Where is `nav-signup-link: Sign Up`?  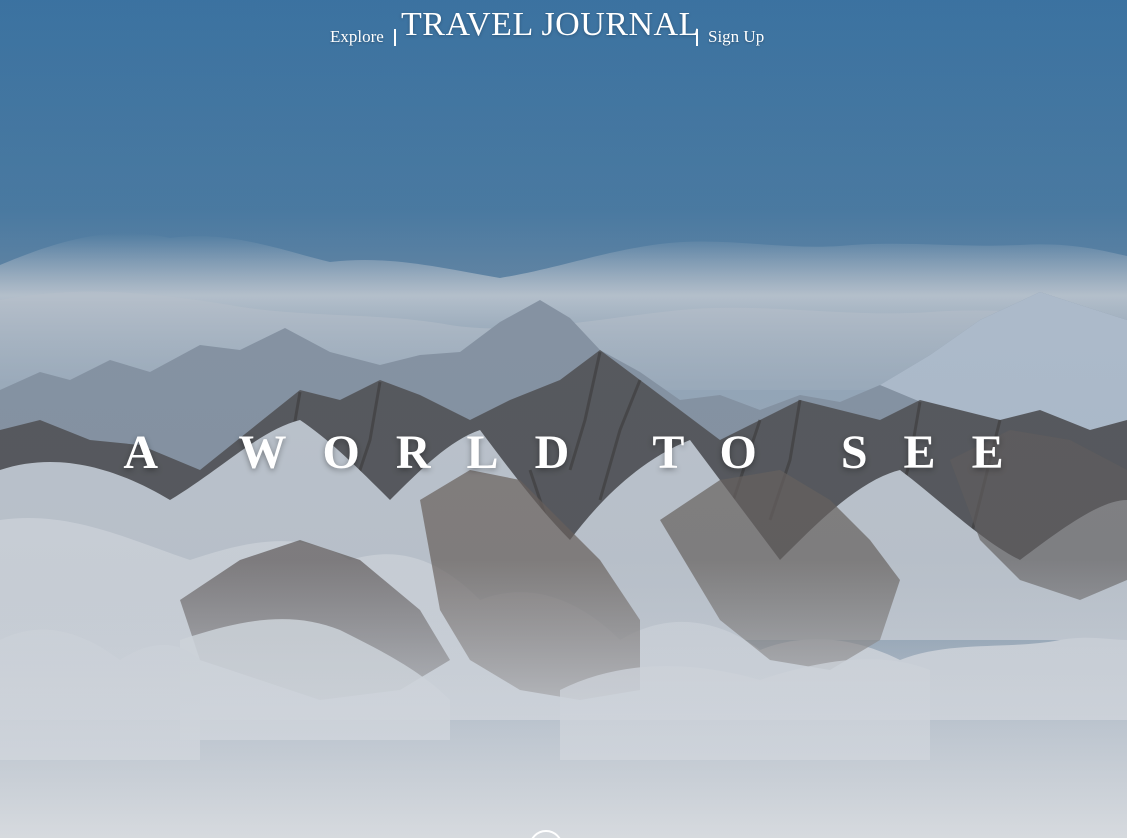 nav-signup-link: Sign Up is located at coordinates (736, 37).